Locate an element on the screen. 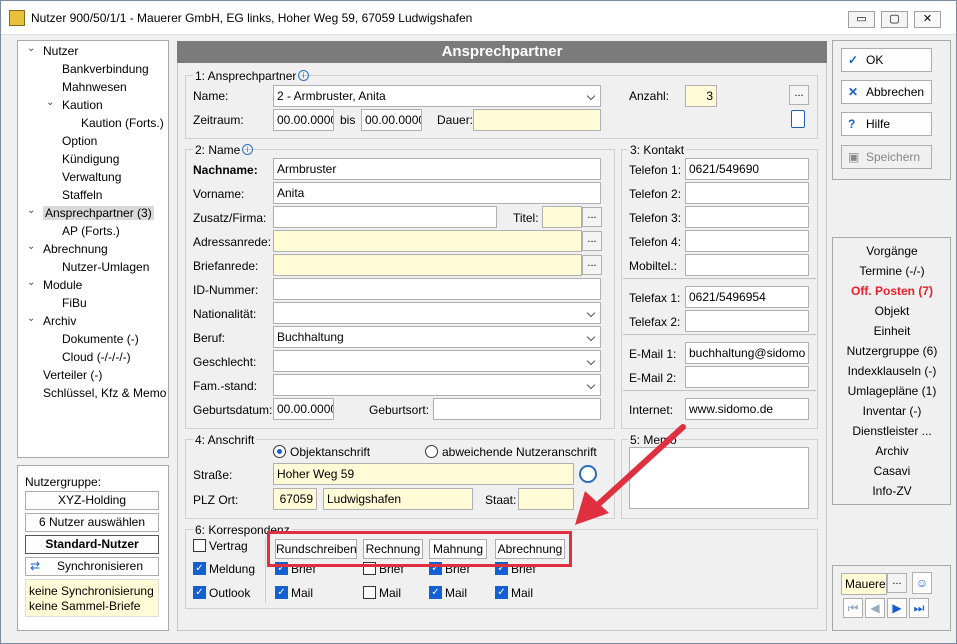  cancel-button: ✕ Abbrechen is located at coordinates (886, 92).